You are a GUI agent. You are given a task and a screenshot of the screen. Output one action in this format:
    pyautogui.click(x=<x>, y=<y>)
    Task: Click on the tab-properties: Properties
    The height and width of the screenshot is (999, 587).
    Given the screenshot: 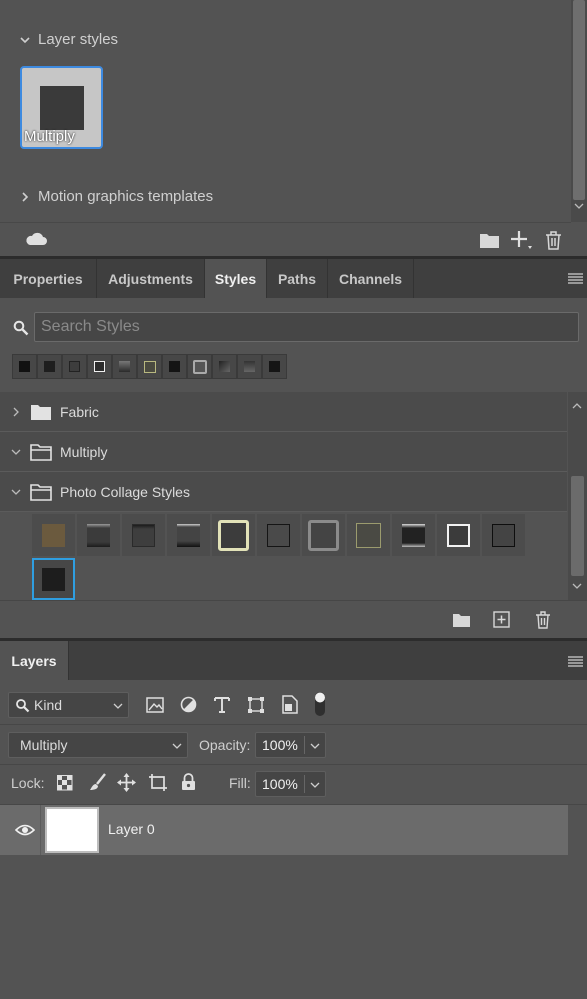 What is the action you would take?
    pyautogui.click(x=48, y=278)
    